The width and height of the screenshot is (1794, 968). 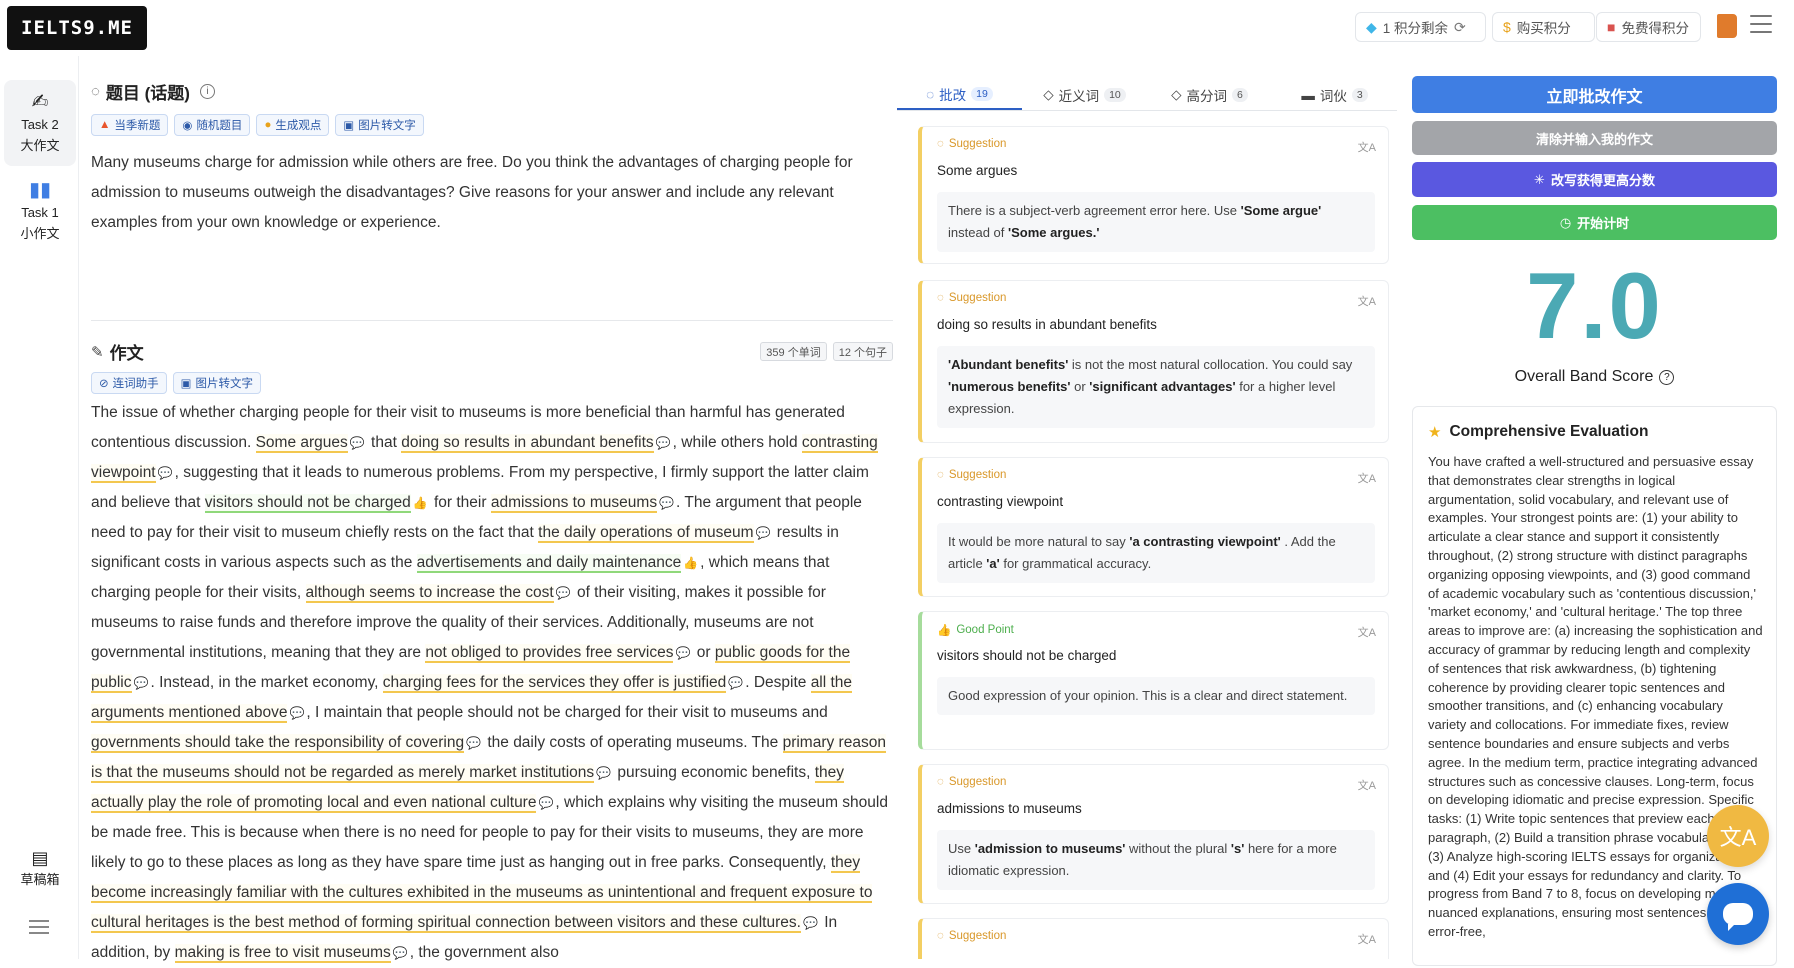 What do you see at coordinates (549, 563) in the screenshot?
I see `good-point-highlight: advertisements and daily maintenance` at bounding box center [549, 563].